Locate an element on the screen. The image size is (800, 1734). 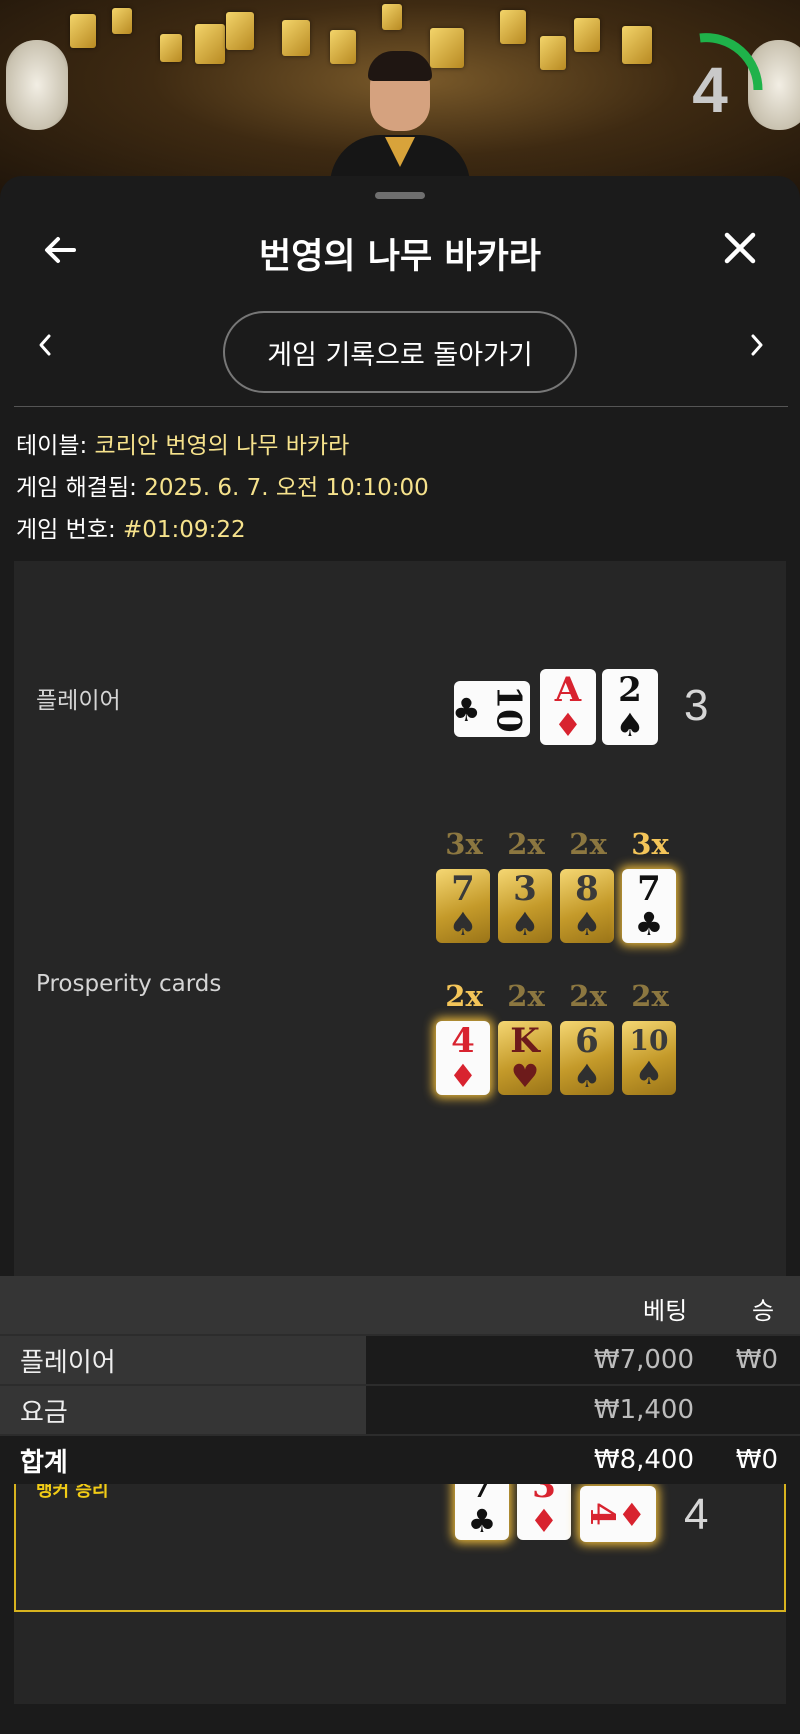
info-resolved-value: 2025. 6. 7. 오전 10:10:00 is located at coordinates (286, 488).